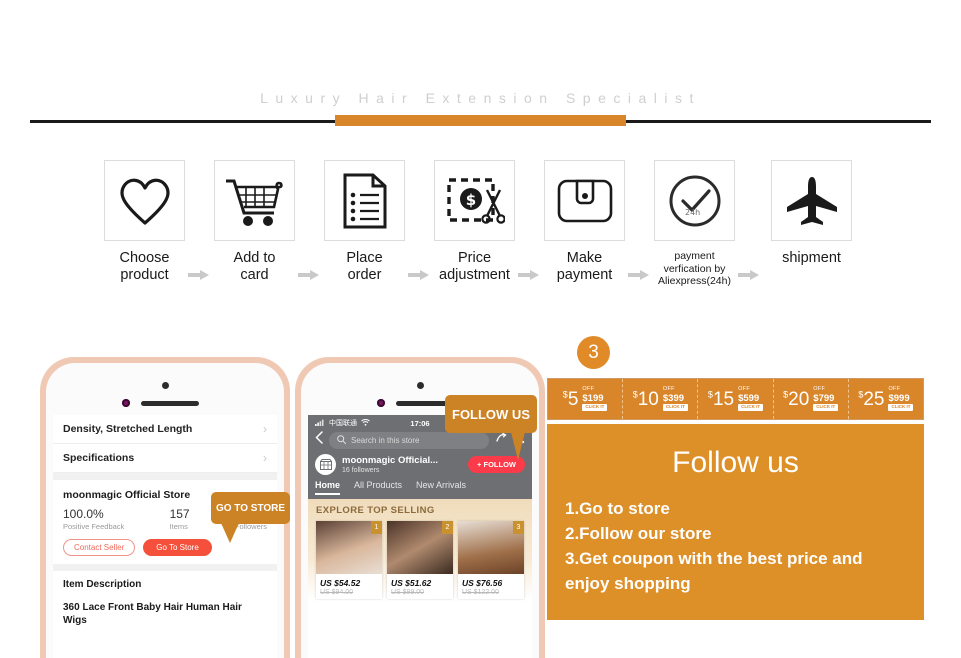  I want to click on follow-us-tooltip: FOLLOW US, so click(491, 427).